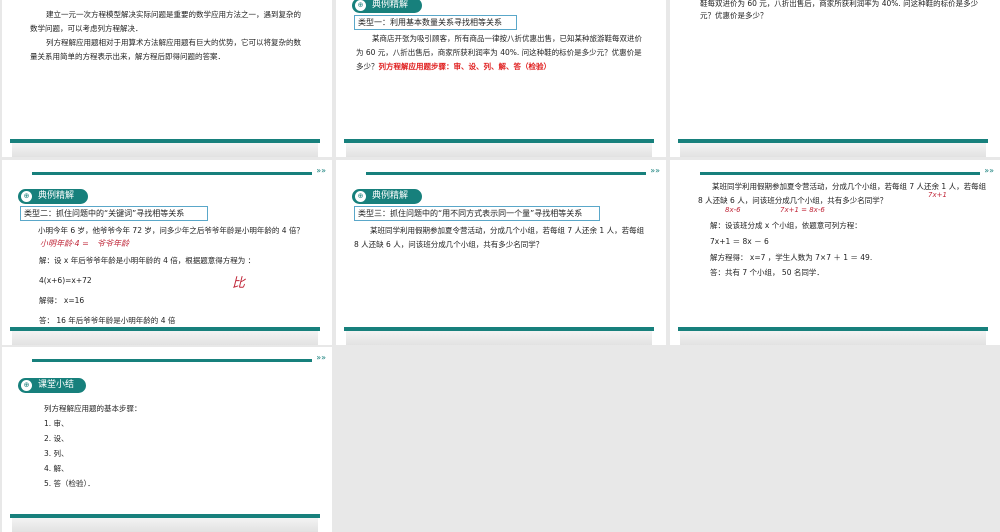 The image size is (1000, 532). What do you see at coordinates (56, 438) in the screenshot?
I see `summary-step: 2. 设、` at bounding box center [56, 438].